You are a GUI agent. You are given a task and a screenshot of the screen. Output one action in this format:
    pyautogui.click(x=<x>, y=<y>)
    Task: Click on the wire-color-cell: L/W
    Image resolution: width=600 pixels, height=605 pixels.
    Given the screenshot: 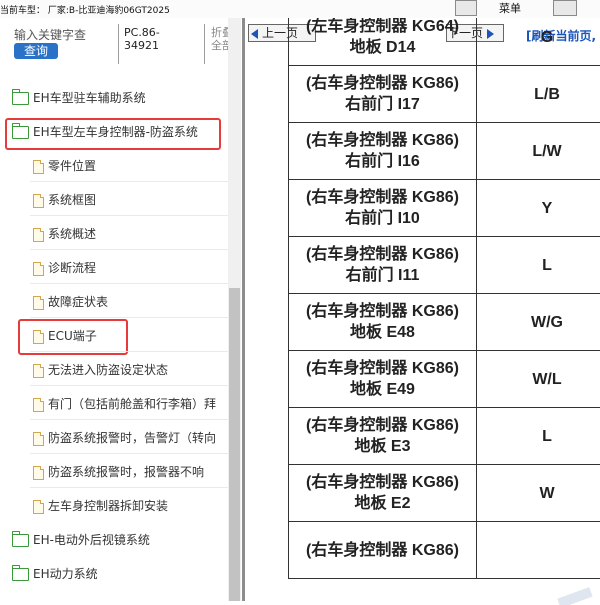 What is the action you would take?
    pyautogui.click(x=538, y=151)
    